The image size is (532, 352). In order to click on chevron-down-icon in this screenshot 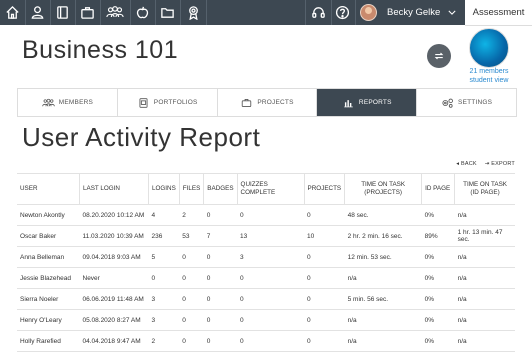, I will do `click(452, 12)`.